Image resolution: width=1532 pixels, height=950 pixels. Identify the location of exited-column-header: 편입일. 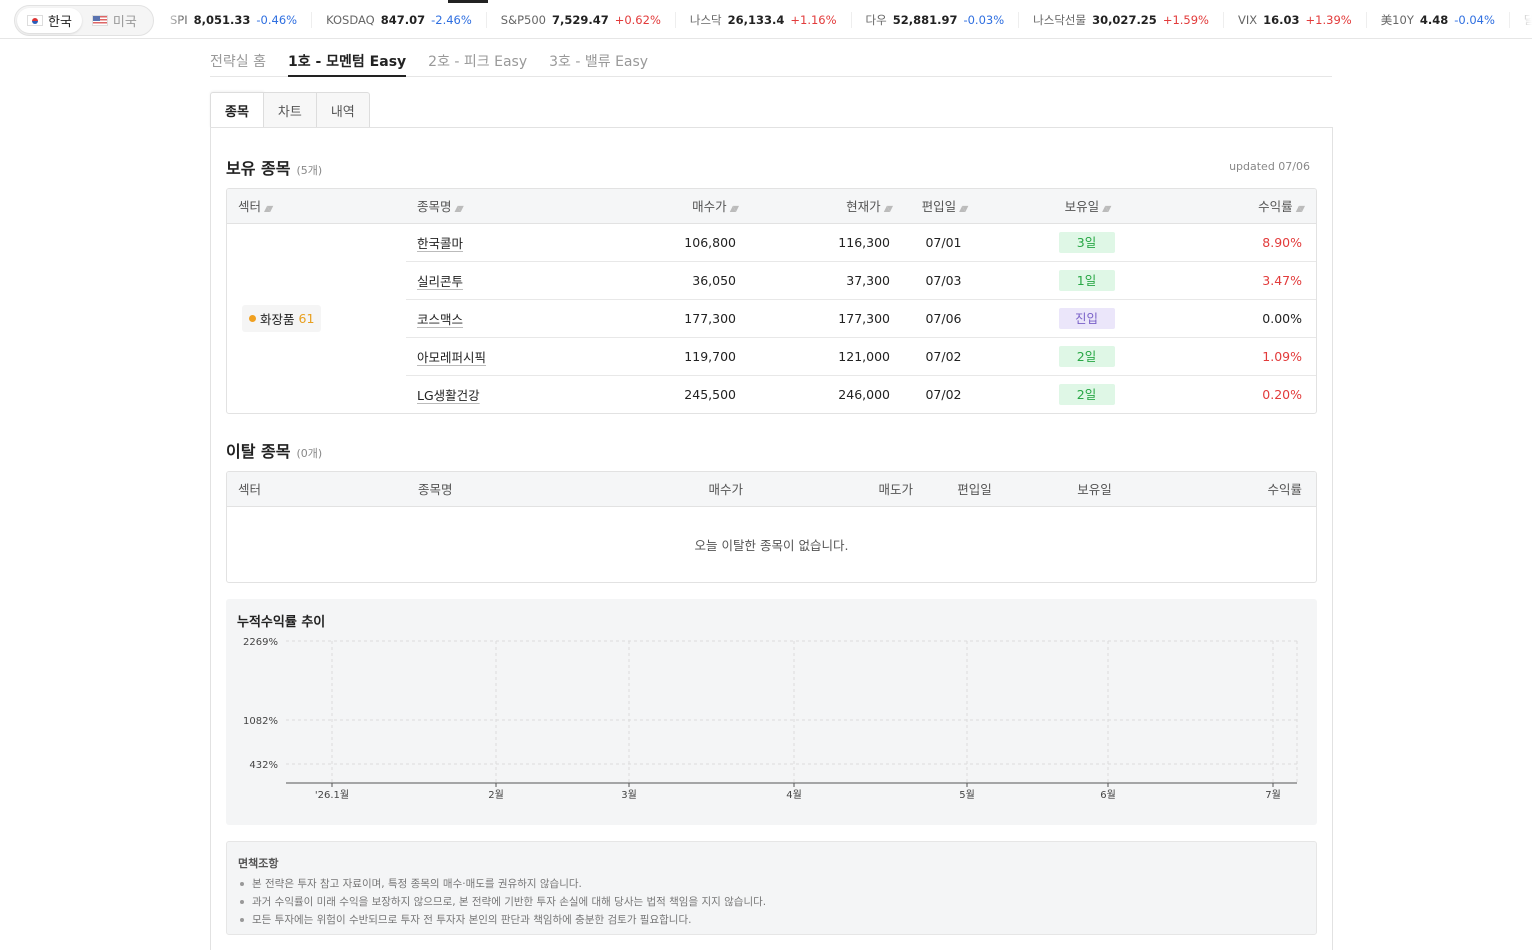
(974, 489).